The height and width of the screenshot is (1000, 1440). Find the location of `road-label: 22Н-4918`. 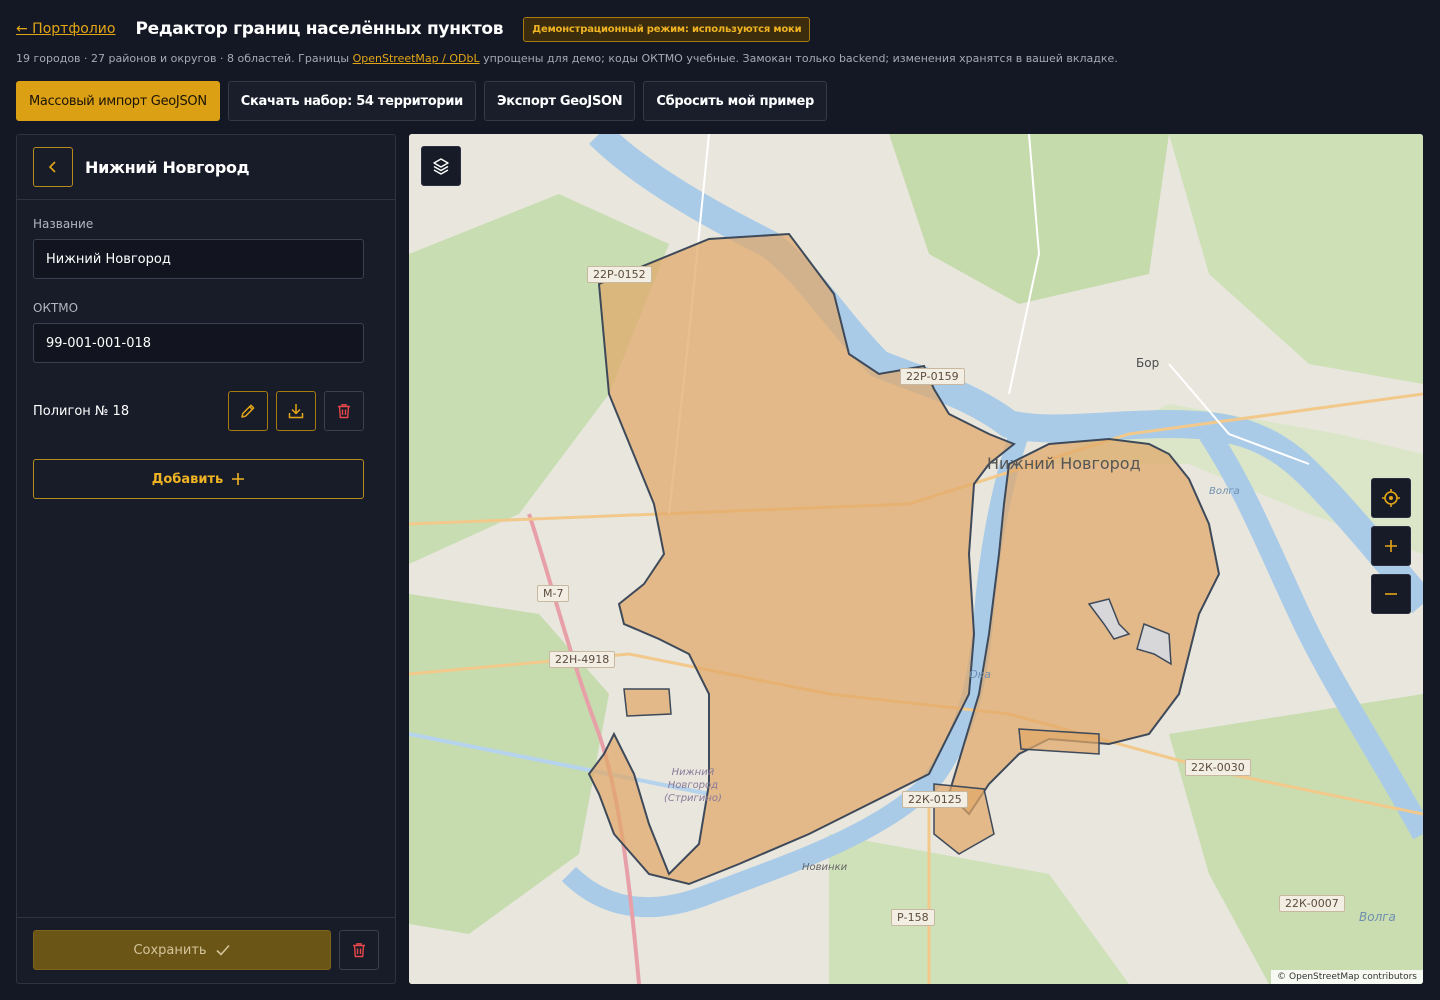

road-label: 22Н-4918 is located at coordinates (582, 659).